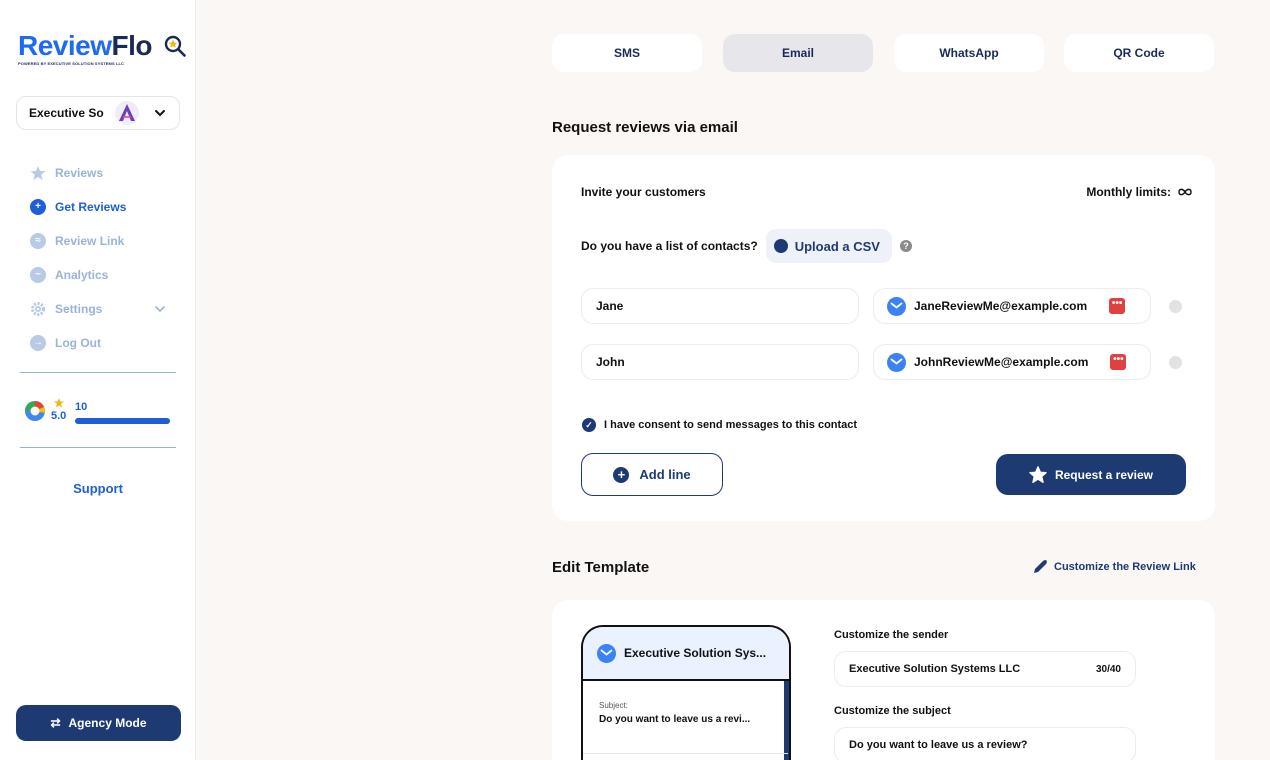 The image size is (1270, 760). Describe the element at coordinates (38, 241) in the screenshot. I see `chat-icon: ≈` at that location.